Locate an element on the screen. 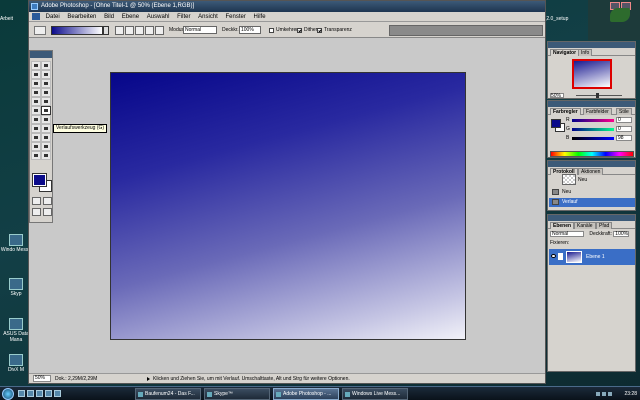 This screenshot has width=640, height=400. deckkraft-field: 100% is located at coordinates (250, 30).